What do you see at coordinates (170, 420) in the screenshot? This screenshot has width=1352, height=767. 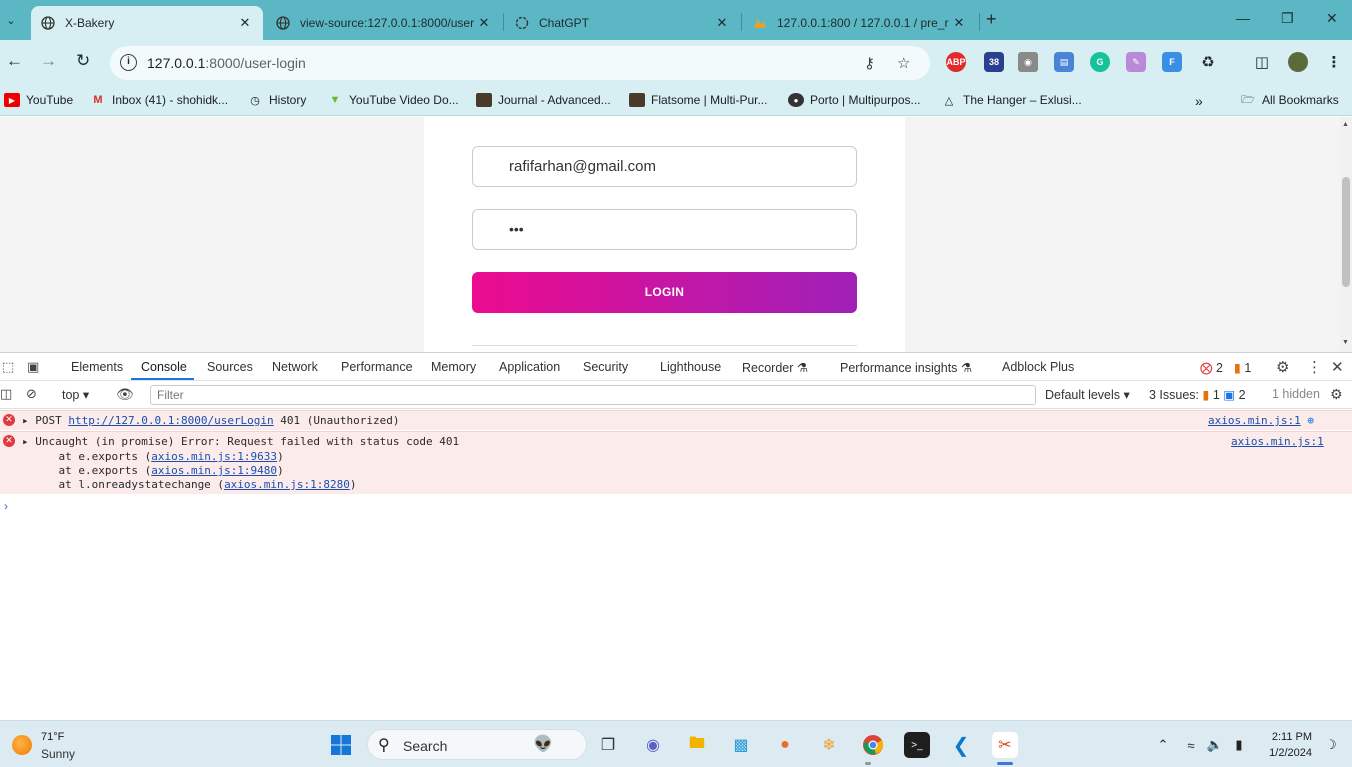 I see `request-url-link: http://127.0.0.1:8000/userLogin` at bounding box center [170, 420].